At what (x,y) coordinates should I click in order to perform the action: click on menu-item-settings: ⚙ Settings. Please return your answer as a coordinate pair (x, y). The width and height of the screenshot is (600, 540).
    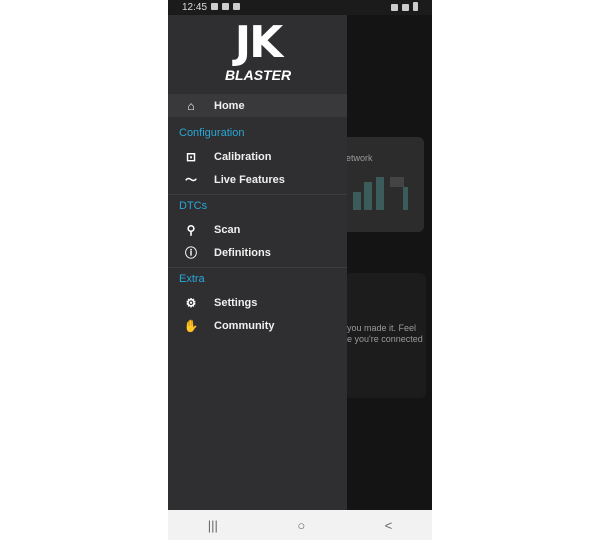
    Looking at the image, I should click on (257, 302).